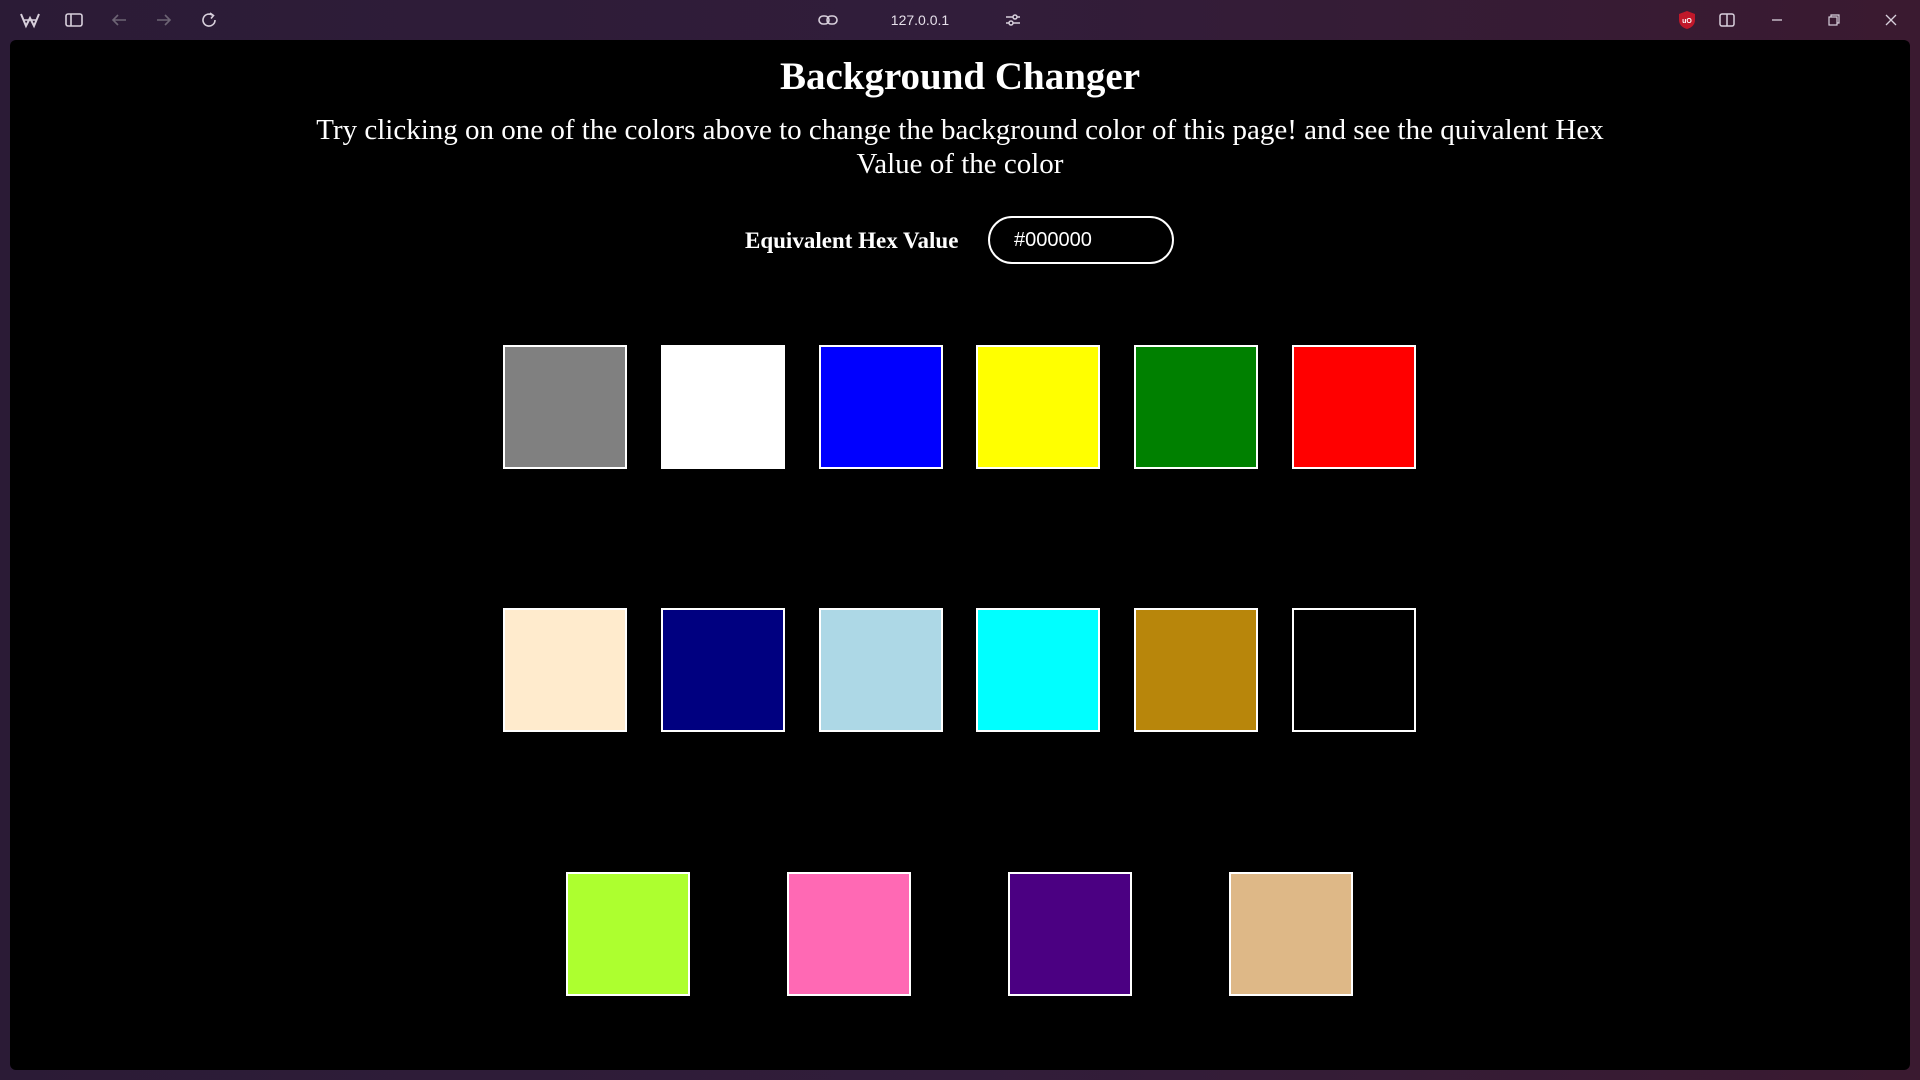 This screenshot has height=1080, width=1920. I want to click on minimize-icon, so click(1777, 20).